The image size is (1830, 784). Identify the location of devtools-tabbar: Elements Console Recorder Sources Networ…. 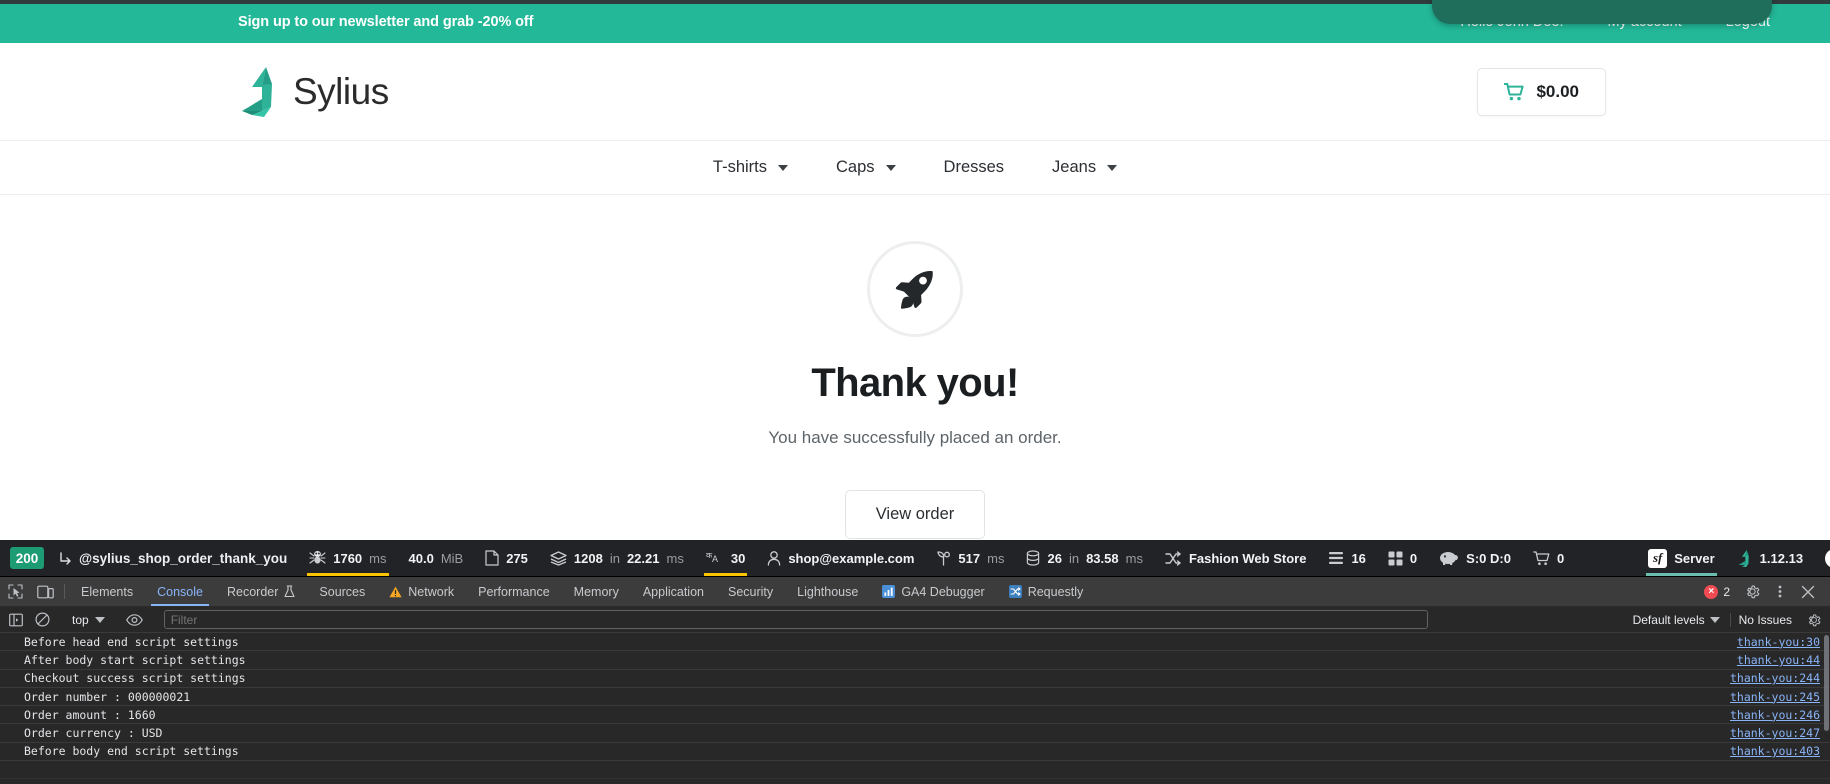
(915, 592).